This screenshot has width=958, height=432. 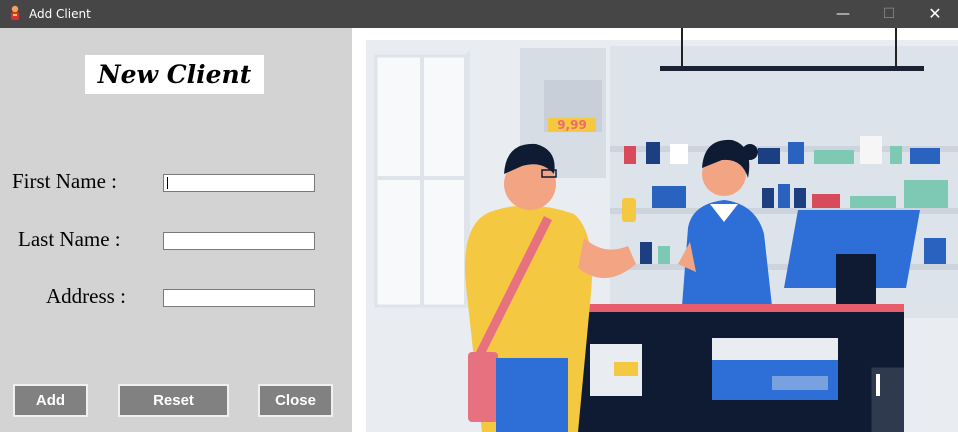 What do you see at coordinates (50, 400) in the screenshot?
I see `add-button: Add` at bounding box center [50, 400].